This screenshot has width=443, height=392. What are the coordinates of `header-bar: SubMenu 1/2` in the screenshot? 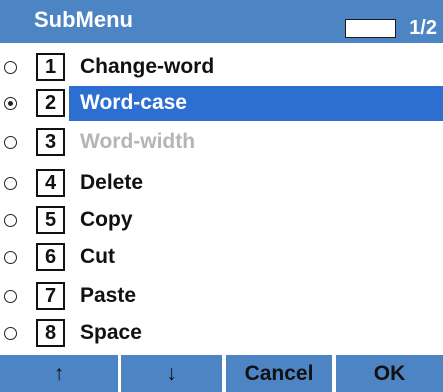 It's located at (221, 21).